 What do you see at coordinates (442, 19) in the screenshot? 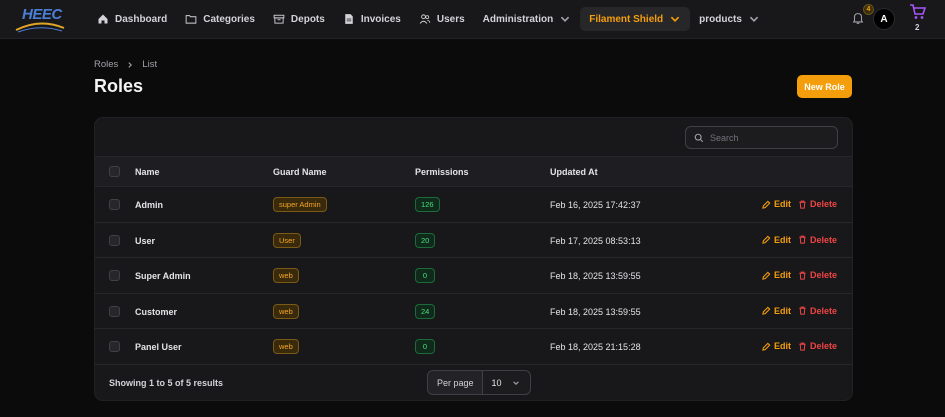
I see `nav-users: Users` at bounding box center [442, 19].